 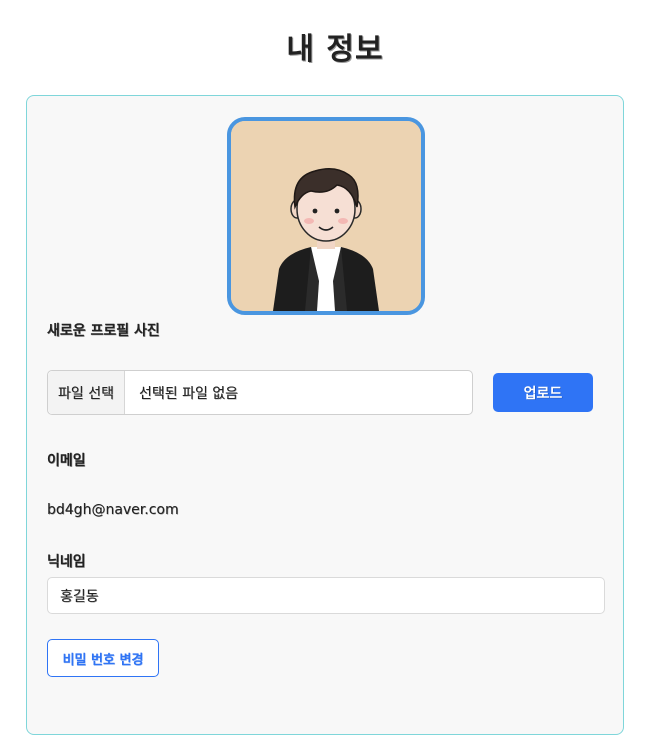 What do you see at coordinates (103, 658) in the screenshot?
I see `change-password-button: 비밀 번호 변경` at bounding box center [103, 658].